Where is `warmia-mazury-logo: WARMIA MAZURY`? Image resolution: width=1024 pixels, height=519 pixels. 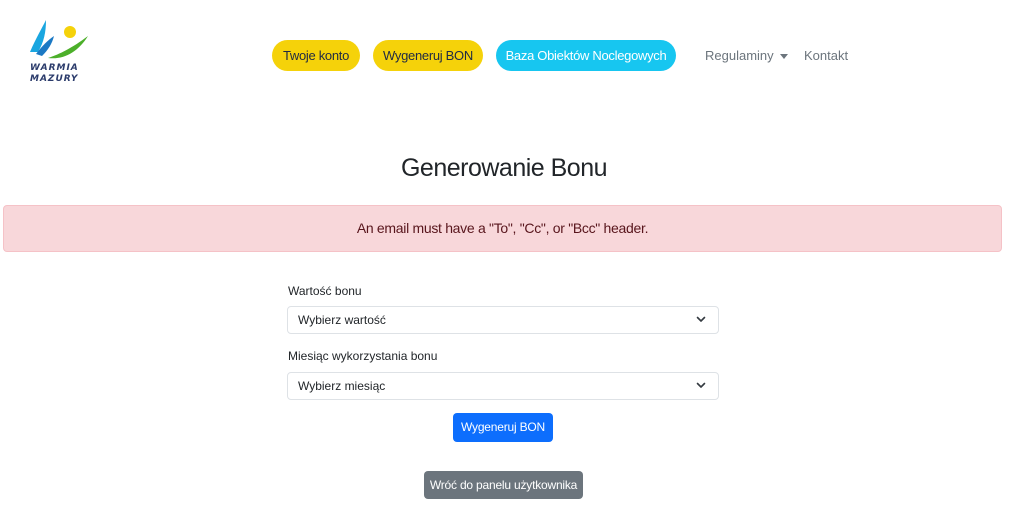
warmia-mazury-logo: WARMIA MAZURY is located at coordinates (62, 54).